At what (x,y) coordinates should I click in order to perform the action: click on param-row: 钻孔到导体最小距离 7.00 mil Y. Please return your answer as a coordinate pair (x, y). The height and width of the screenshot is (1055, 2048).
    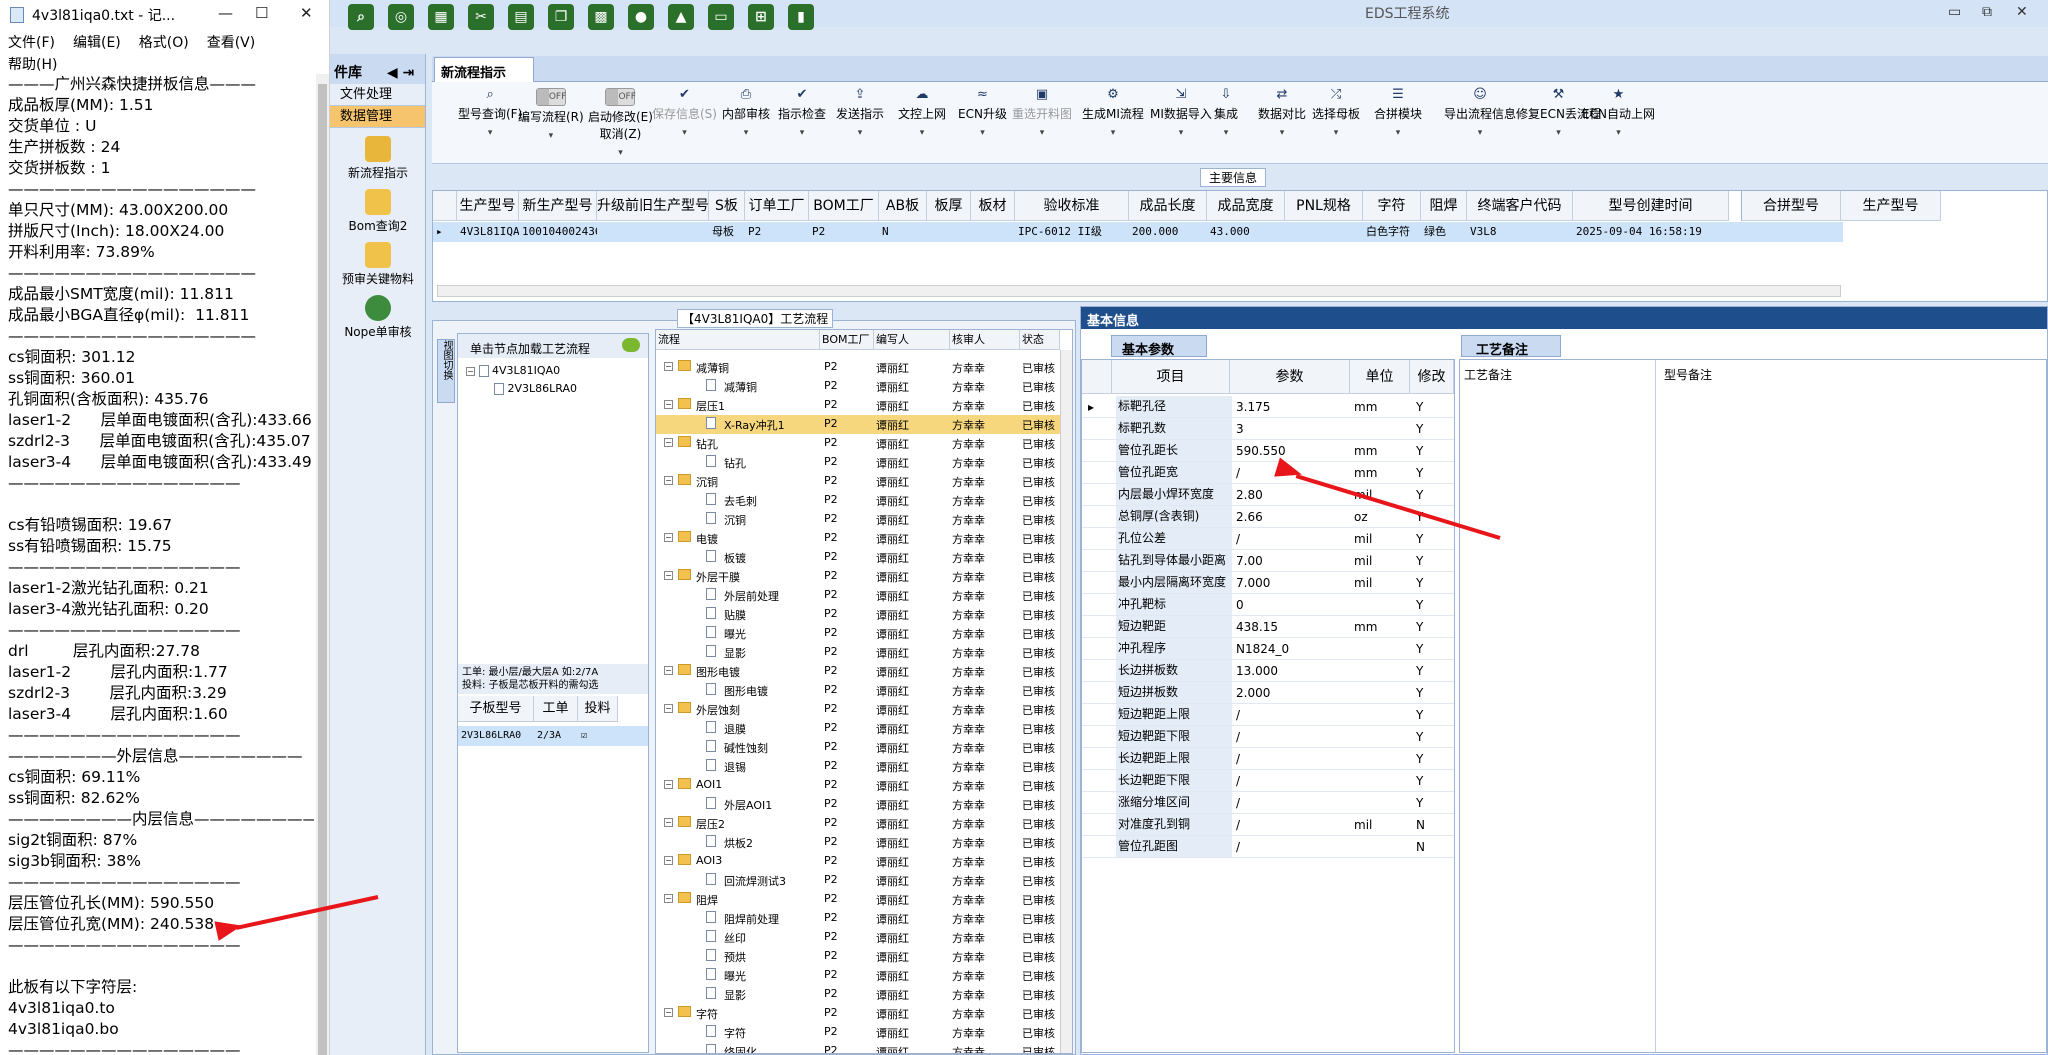
    Looking at the image, I should click on (1268, 561).